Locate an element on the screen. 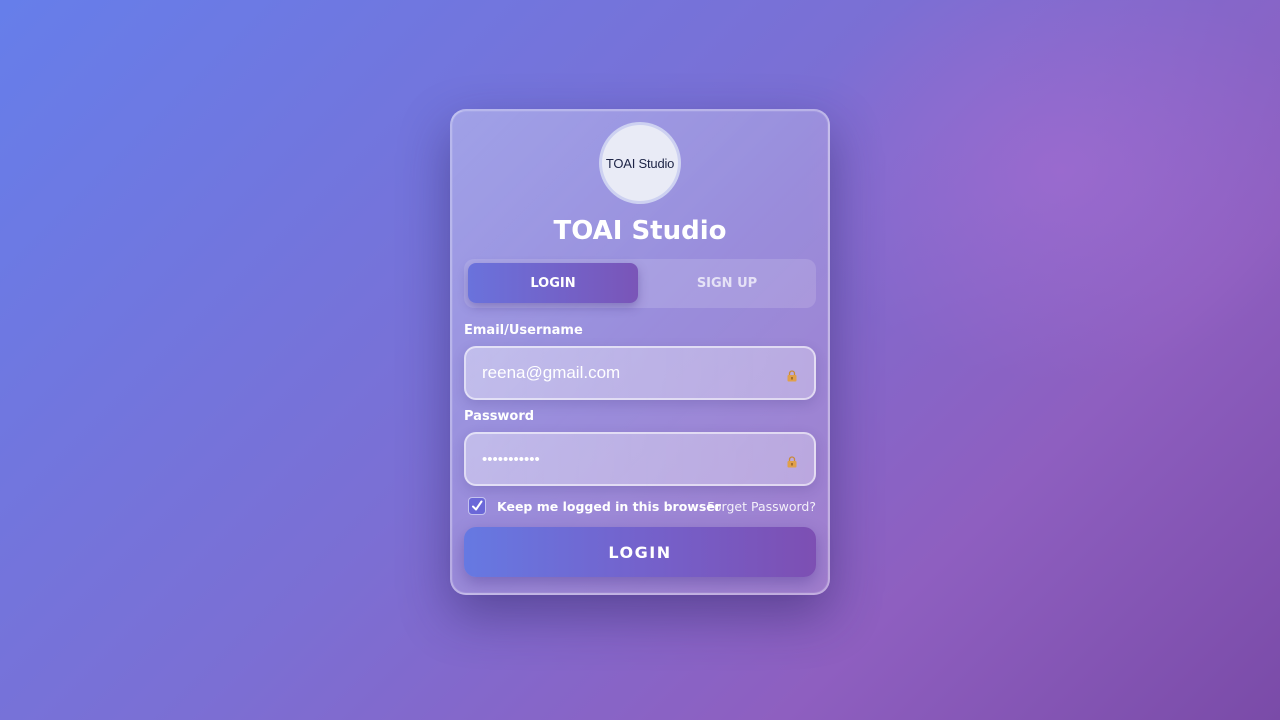  email-field-wrapper is located at coordinates (640, 373).